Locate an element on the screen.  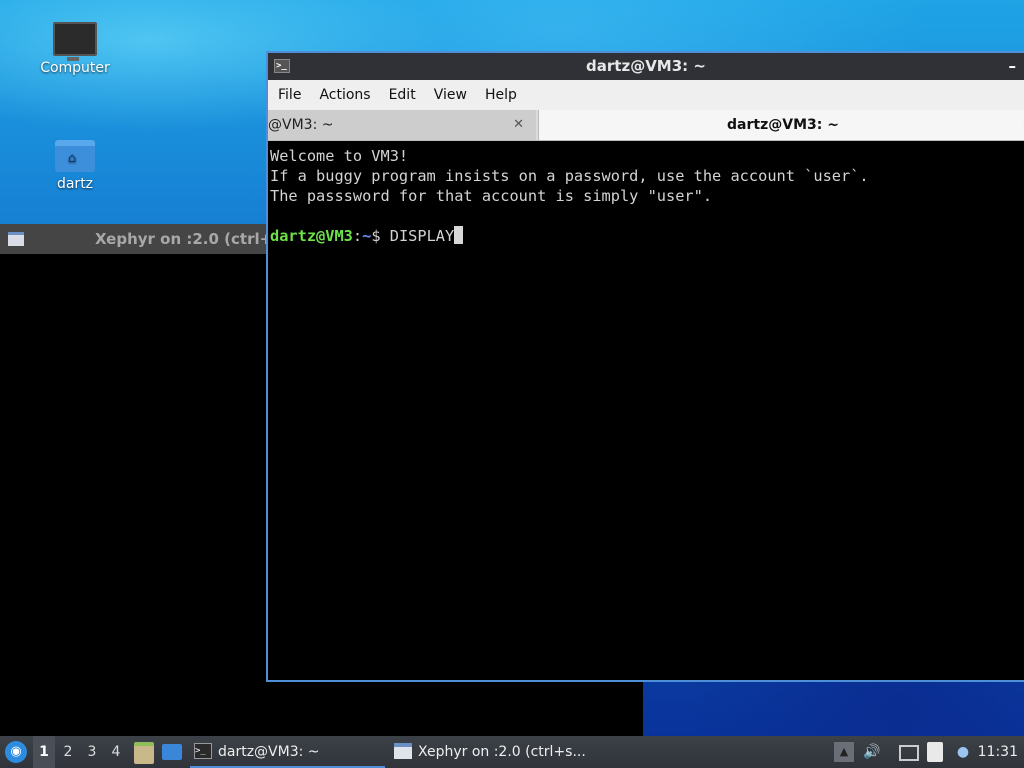
text-cursor is located at coordinates (459, 235).